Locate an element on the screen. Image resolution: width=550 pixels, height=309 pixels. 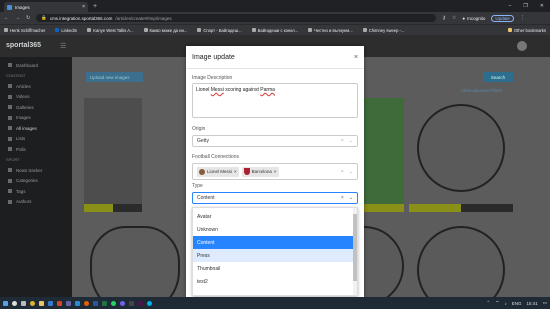
sidebar-item-polls: Polls is located at coordinates (36, 149).